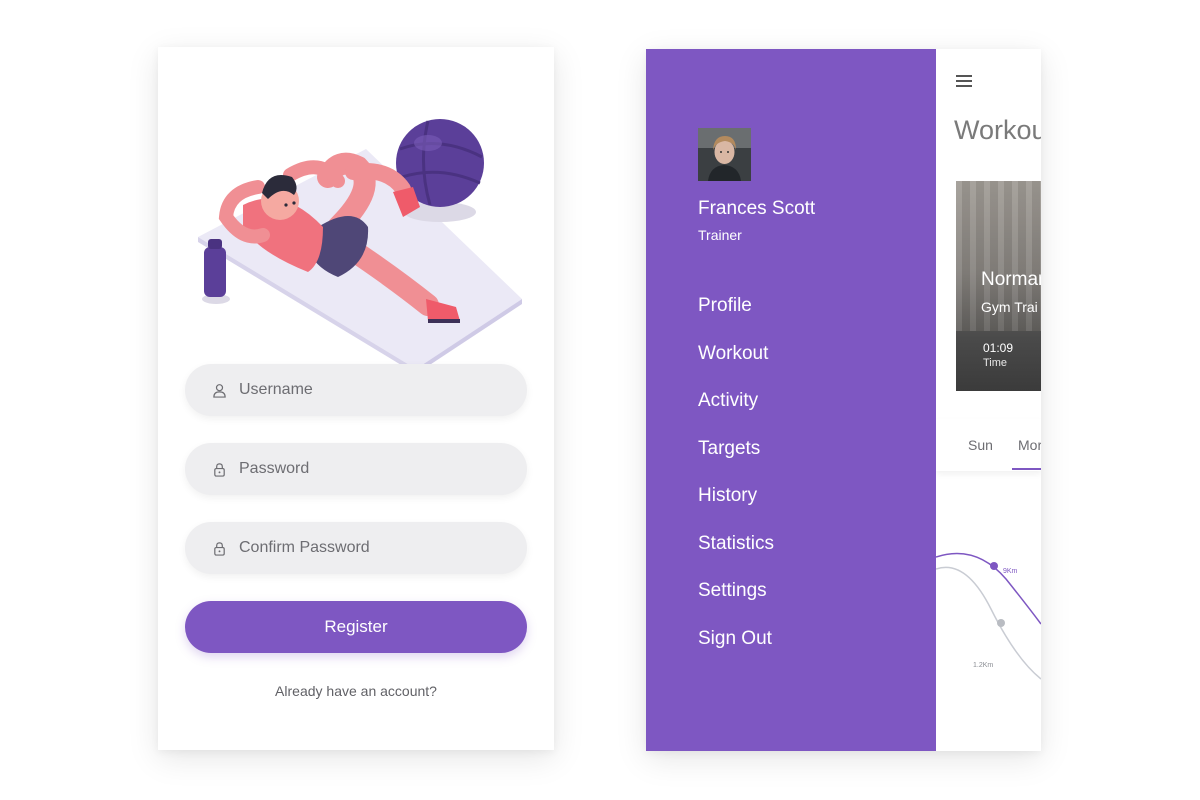 Image resolution: width=1200 pixels, height=800 pixels. What do you see at coordinates (965, 82) in the screenshot?
I see `menu-icon` at bounding box center [965, 82].